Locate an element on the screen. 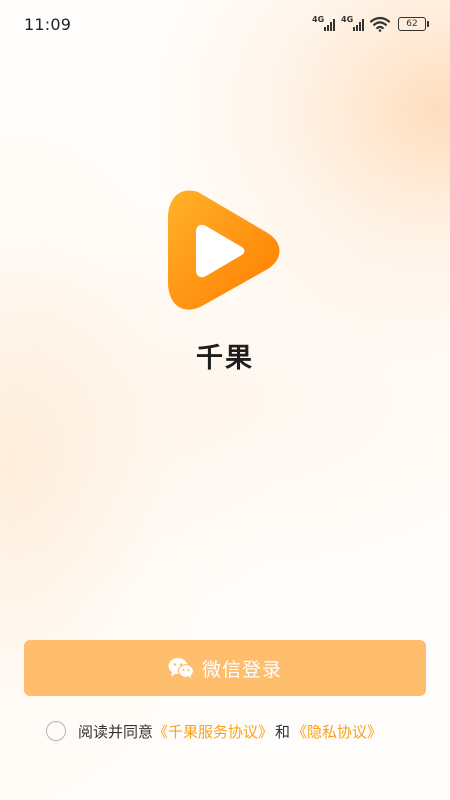  terms-of-service-link: 《千果服务协议》 is located at coordinates (213, 731).